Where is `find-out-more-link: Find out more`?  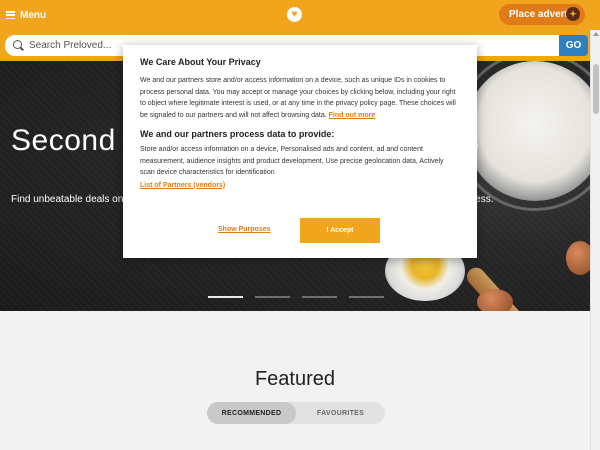 find-out-more-link: Find out more is located at coordinates (352, 115).